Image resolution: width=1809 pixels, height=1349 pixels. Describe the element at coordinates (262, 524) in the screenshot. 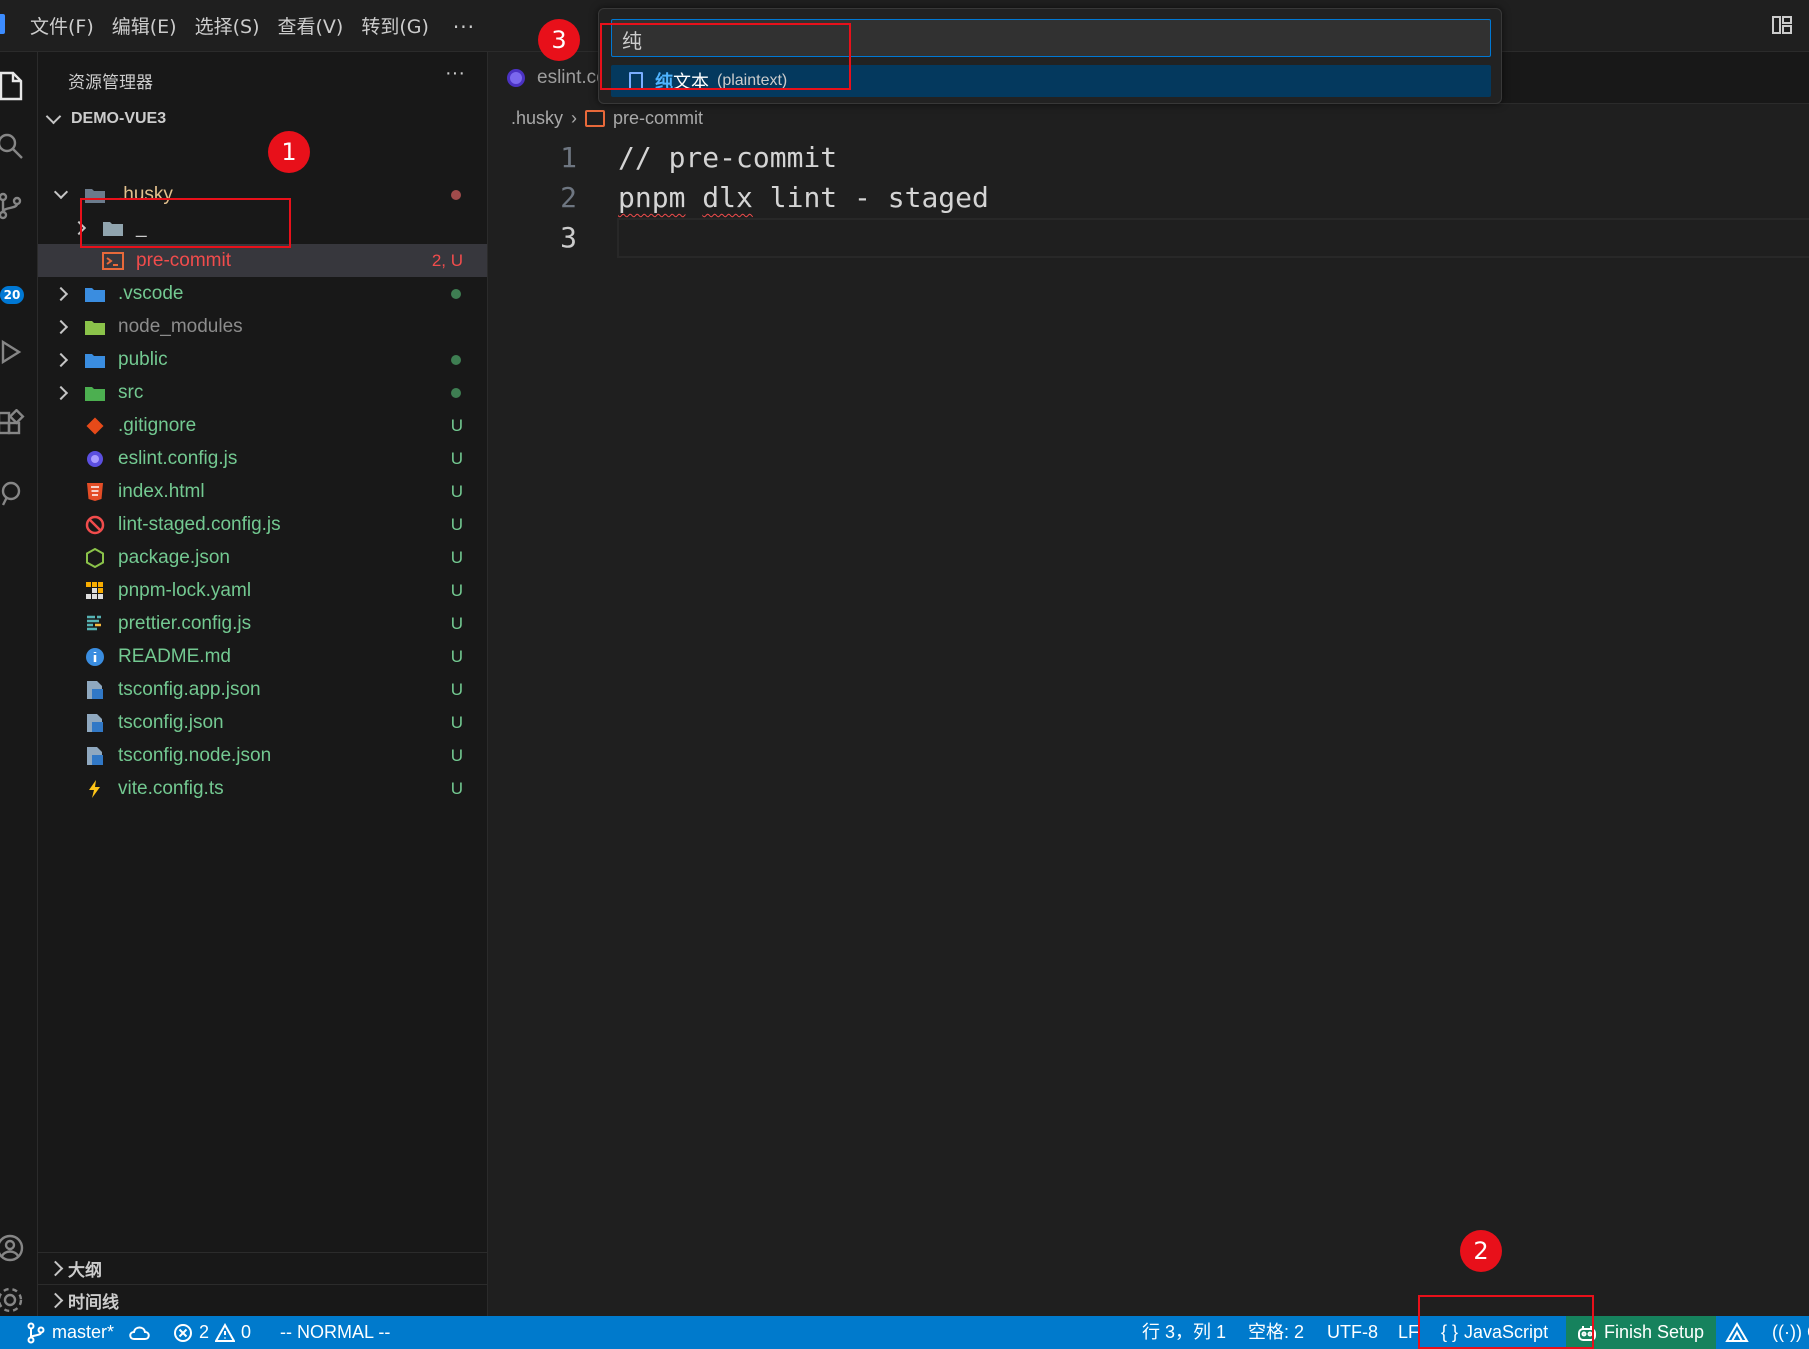

I see `tree-item: lint-staged.config.js U` at that location.